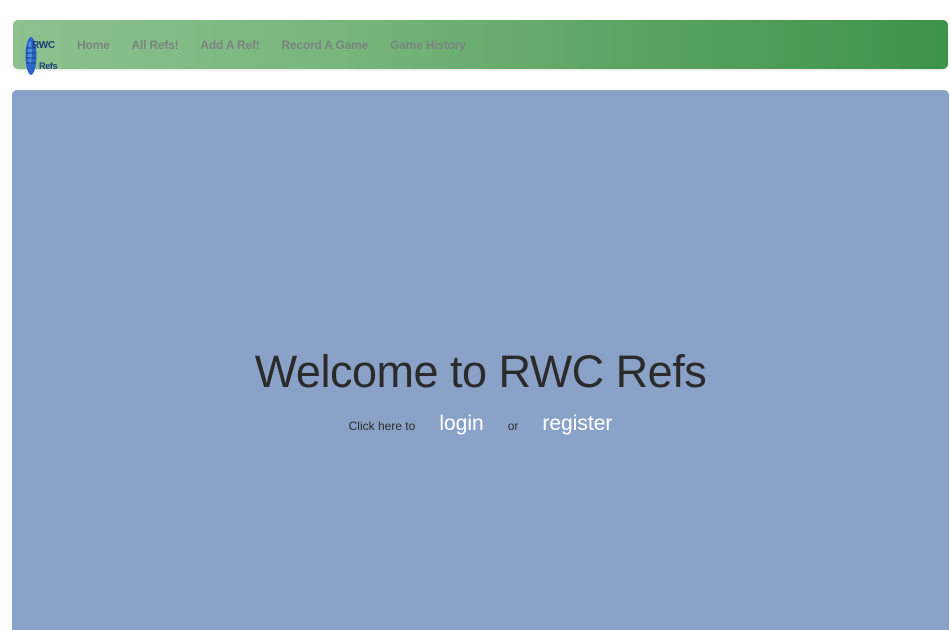  Describe the element at coordinates (48, 66) in the screenshot. I see `logo-text-refs: Refs` at that location.